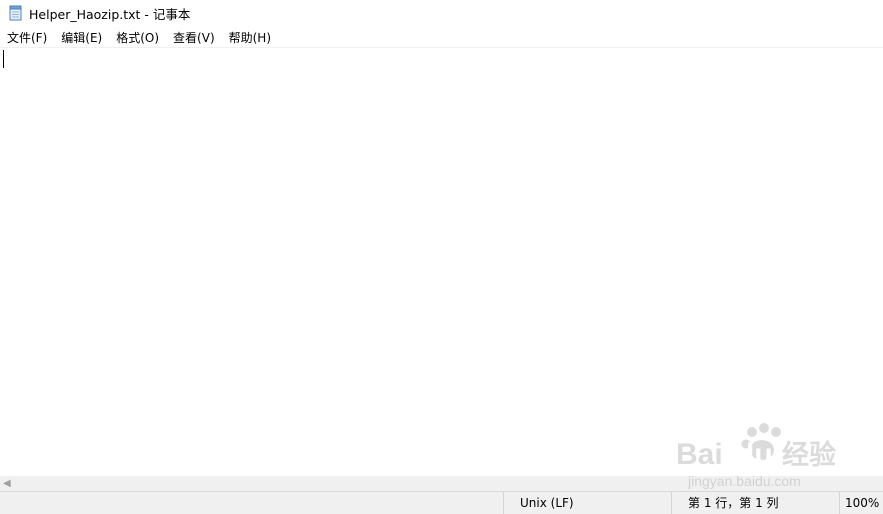 Image resolution: width=883 pixels, height=514 pixels. Describe the element at coordinates (15, 13) in the screenshot. I see `notepad-icon` at that location.